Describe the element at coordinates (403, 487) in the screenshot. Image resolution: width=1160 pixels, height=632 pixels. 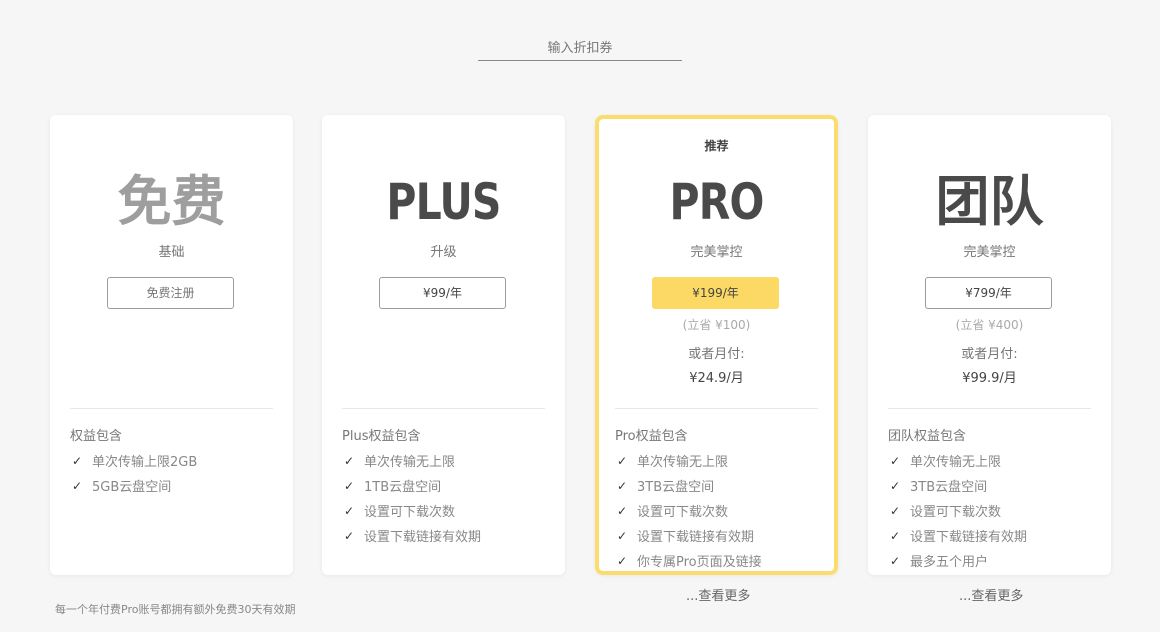
I see `feature-text: 1TB云盘空间` at that location.